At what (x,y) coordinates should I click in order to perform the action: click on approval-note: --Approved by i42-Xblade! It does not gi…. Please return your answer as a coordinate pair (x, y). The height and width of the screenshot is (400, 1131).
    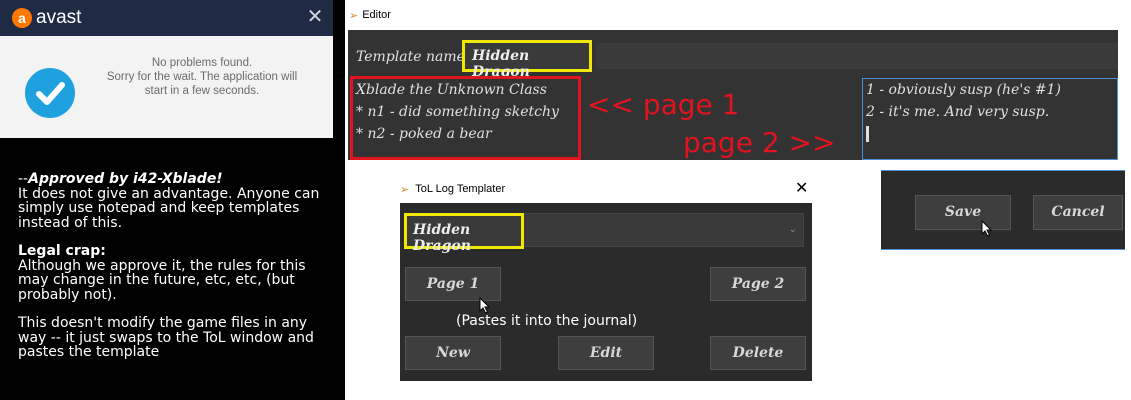
    Looking at the image, I should click on (173, 201).